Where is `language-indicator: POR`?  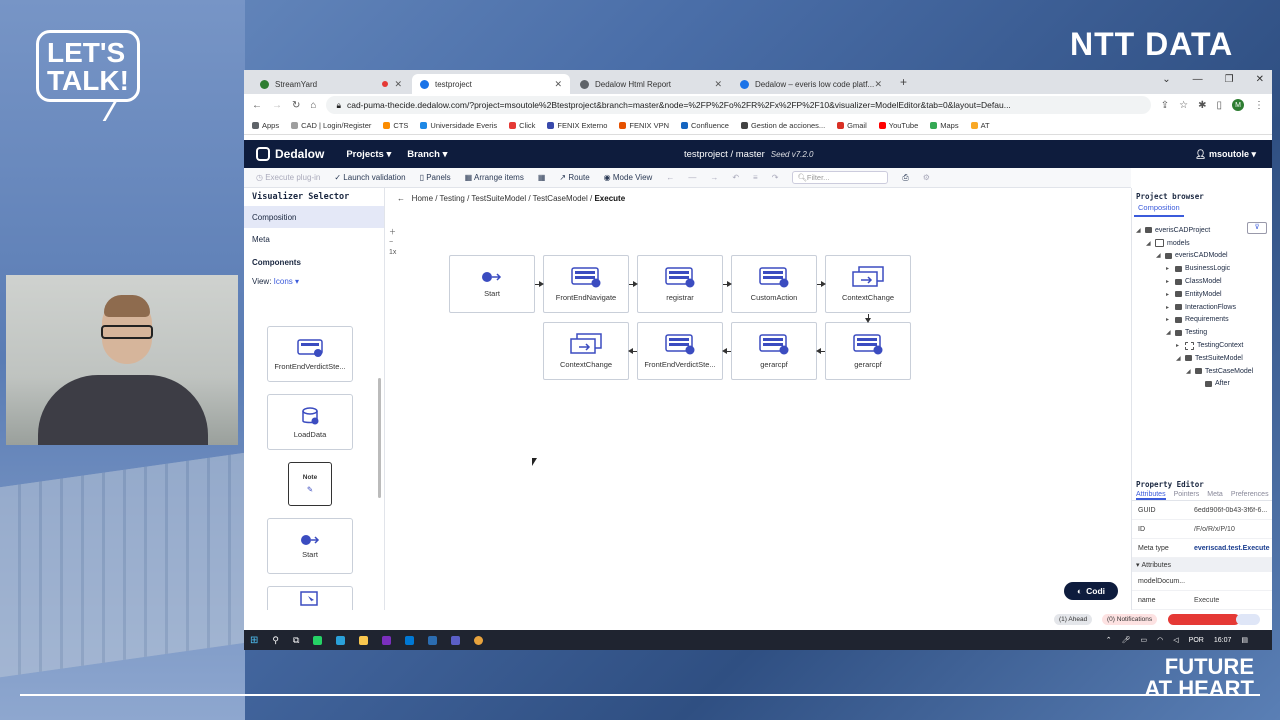 language-indicator: POR is located at coordinates (1196, 640).